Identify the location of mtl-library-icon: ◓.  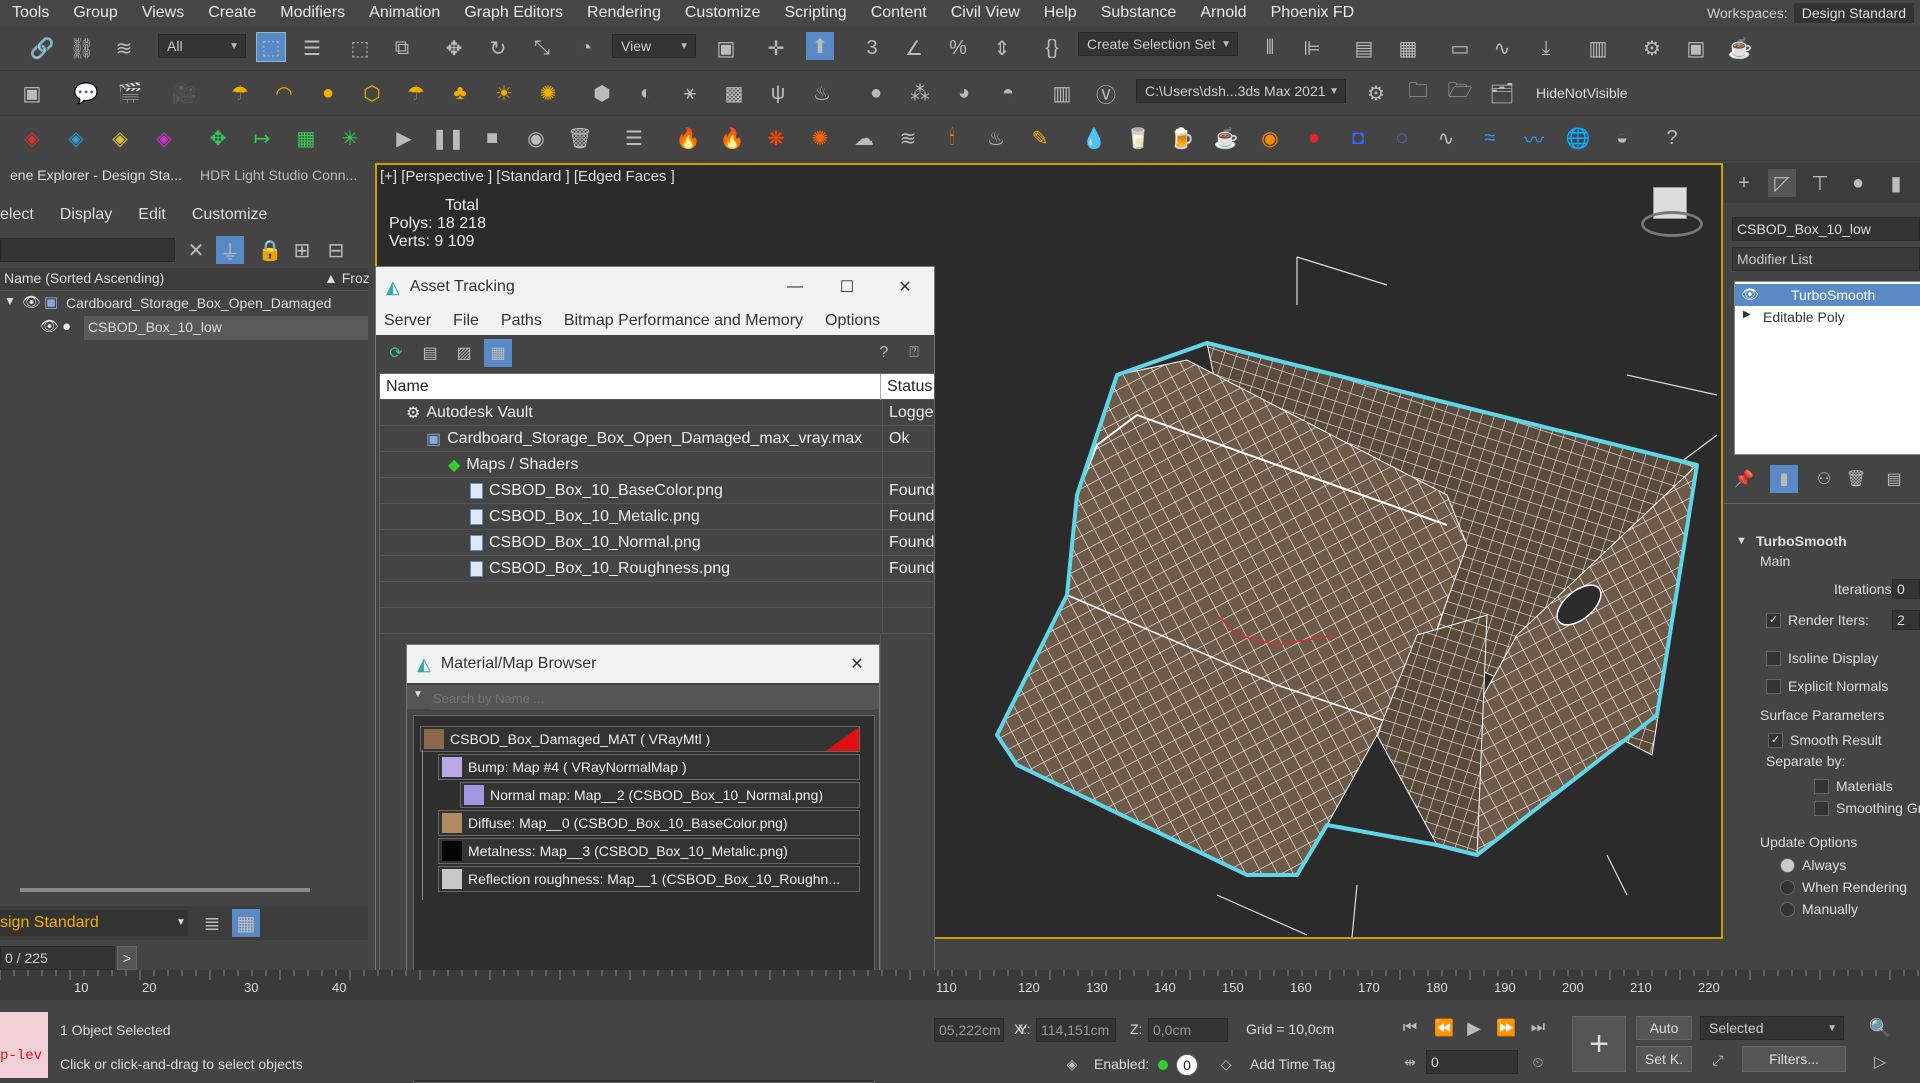
(1008, 93).